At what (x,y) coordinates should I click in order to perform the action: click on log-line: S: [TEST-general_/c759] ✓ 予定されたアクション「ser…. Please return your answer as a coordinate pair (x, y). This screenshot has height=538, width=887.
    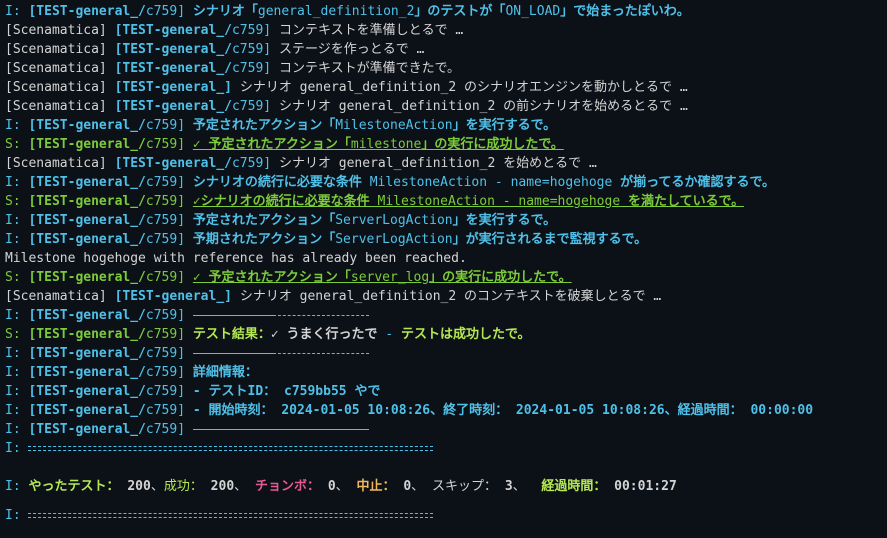
    Looking at the image, I should click on (446, 277).